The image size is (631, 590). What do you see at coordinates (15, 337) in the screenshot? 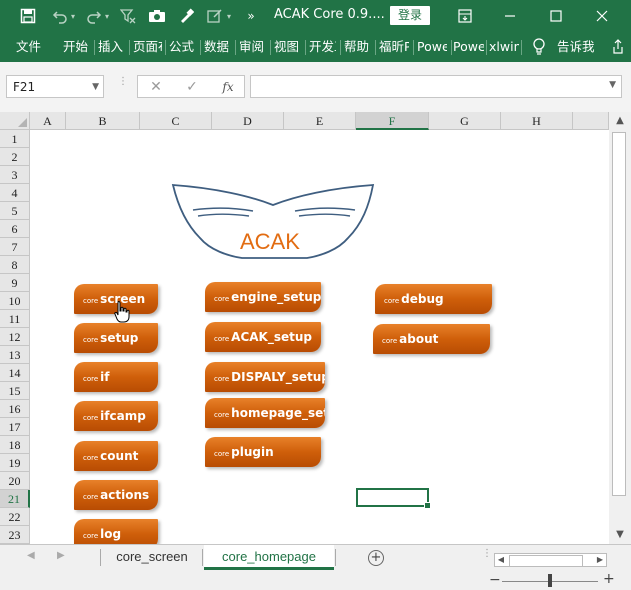
I see `row-header-12: 12` at bounding box center [15, 337].